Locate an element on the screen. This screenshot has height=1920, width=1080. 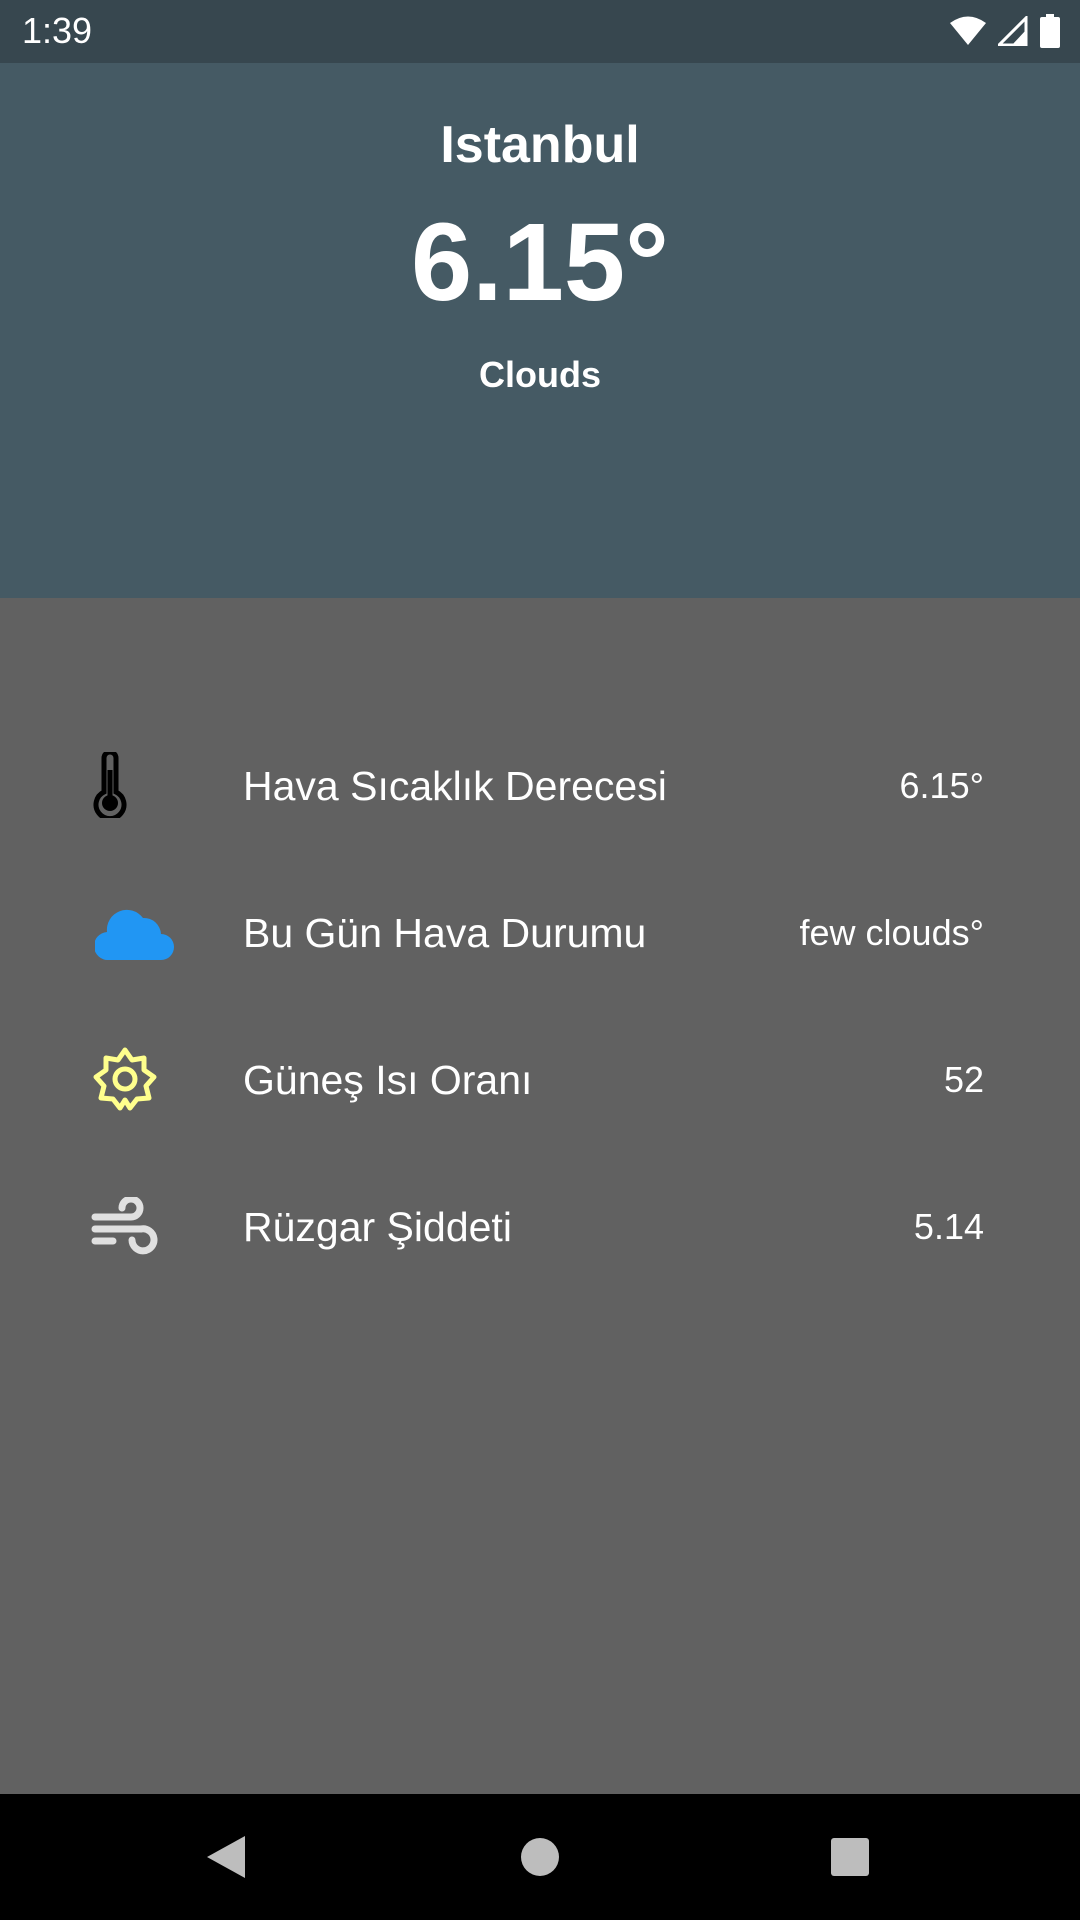
status-time: 1:39 is located at coordinates (57, 30).